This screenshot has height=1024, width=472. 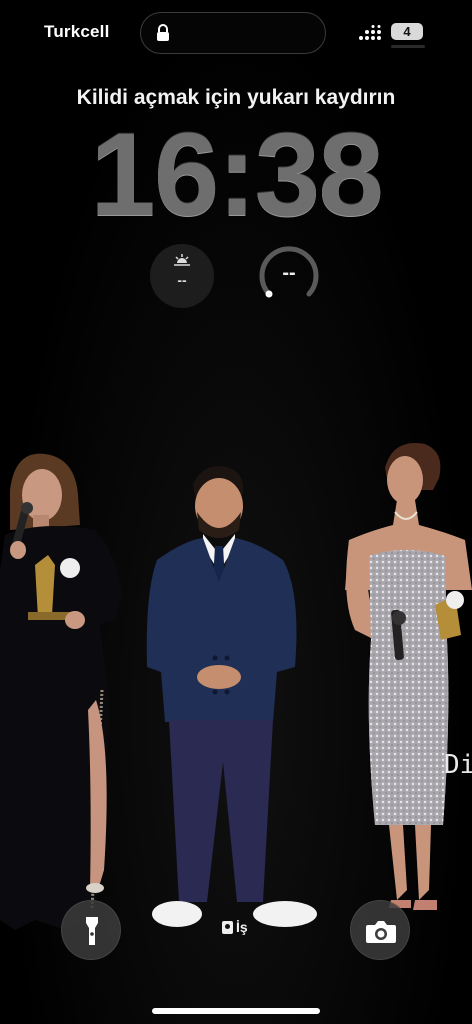 I want to click on flashlight-button, so click(x=91, y=930).